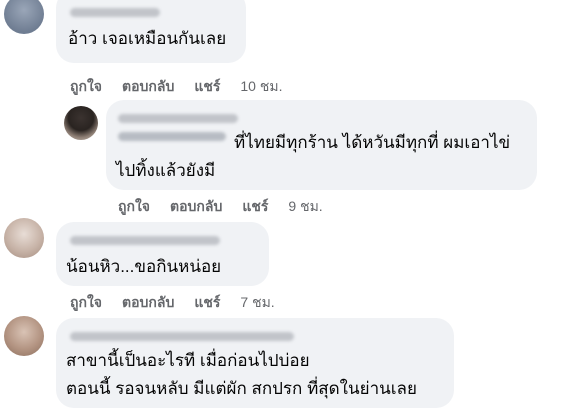 Image resolution: width=579 pixels, height=411 pixels. I want to click on comment-3-share-button: แชร์, so click(207, 303).